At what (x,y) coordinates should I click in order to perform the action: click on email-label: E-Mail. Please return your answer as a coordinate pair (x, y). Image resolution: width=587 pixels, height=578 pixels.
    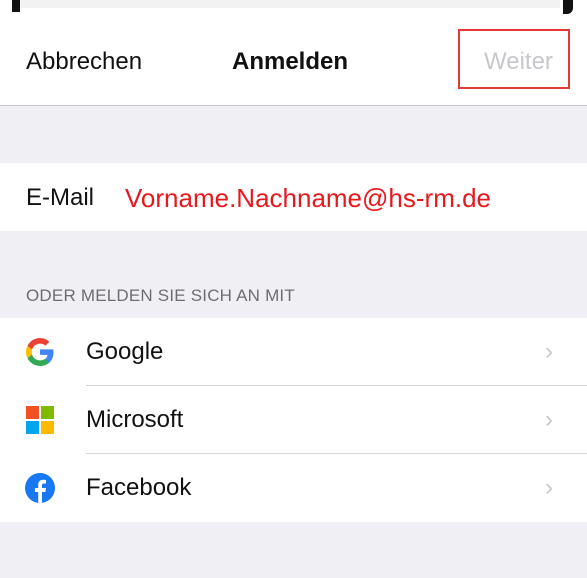
    Looking at the image, I should click on (60, 197).